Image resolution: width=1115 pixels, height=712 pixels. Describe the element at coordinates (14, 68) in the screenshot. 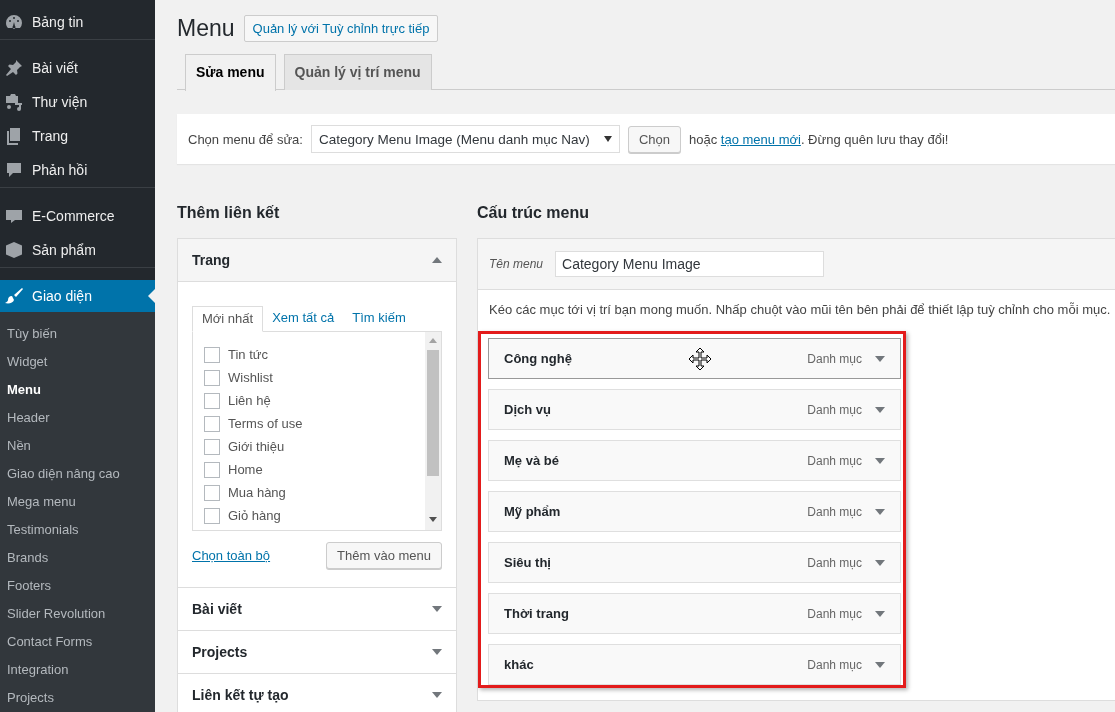

I see `pin-icon` at that location.